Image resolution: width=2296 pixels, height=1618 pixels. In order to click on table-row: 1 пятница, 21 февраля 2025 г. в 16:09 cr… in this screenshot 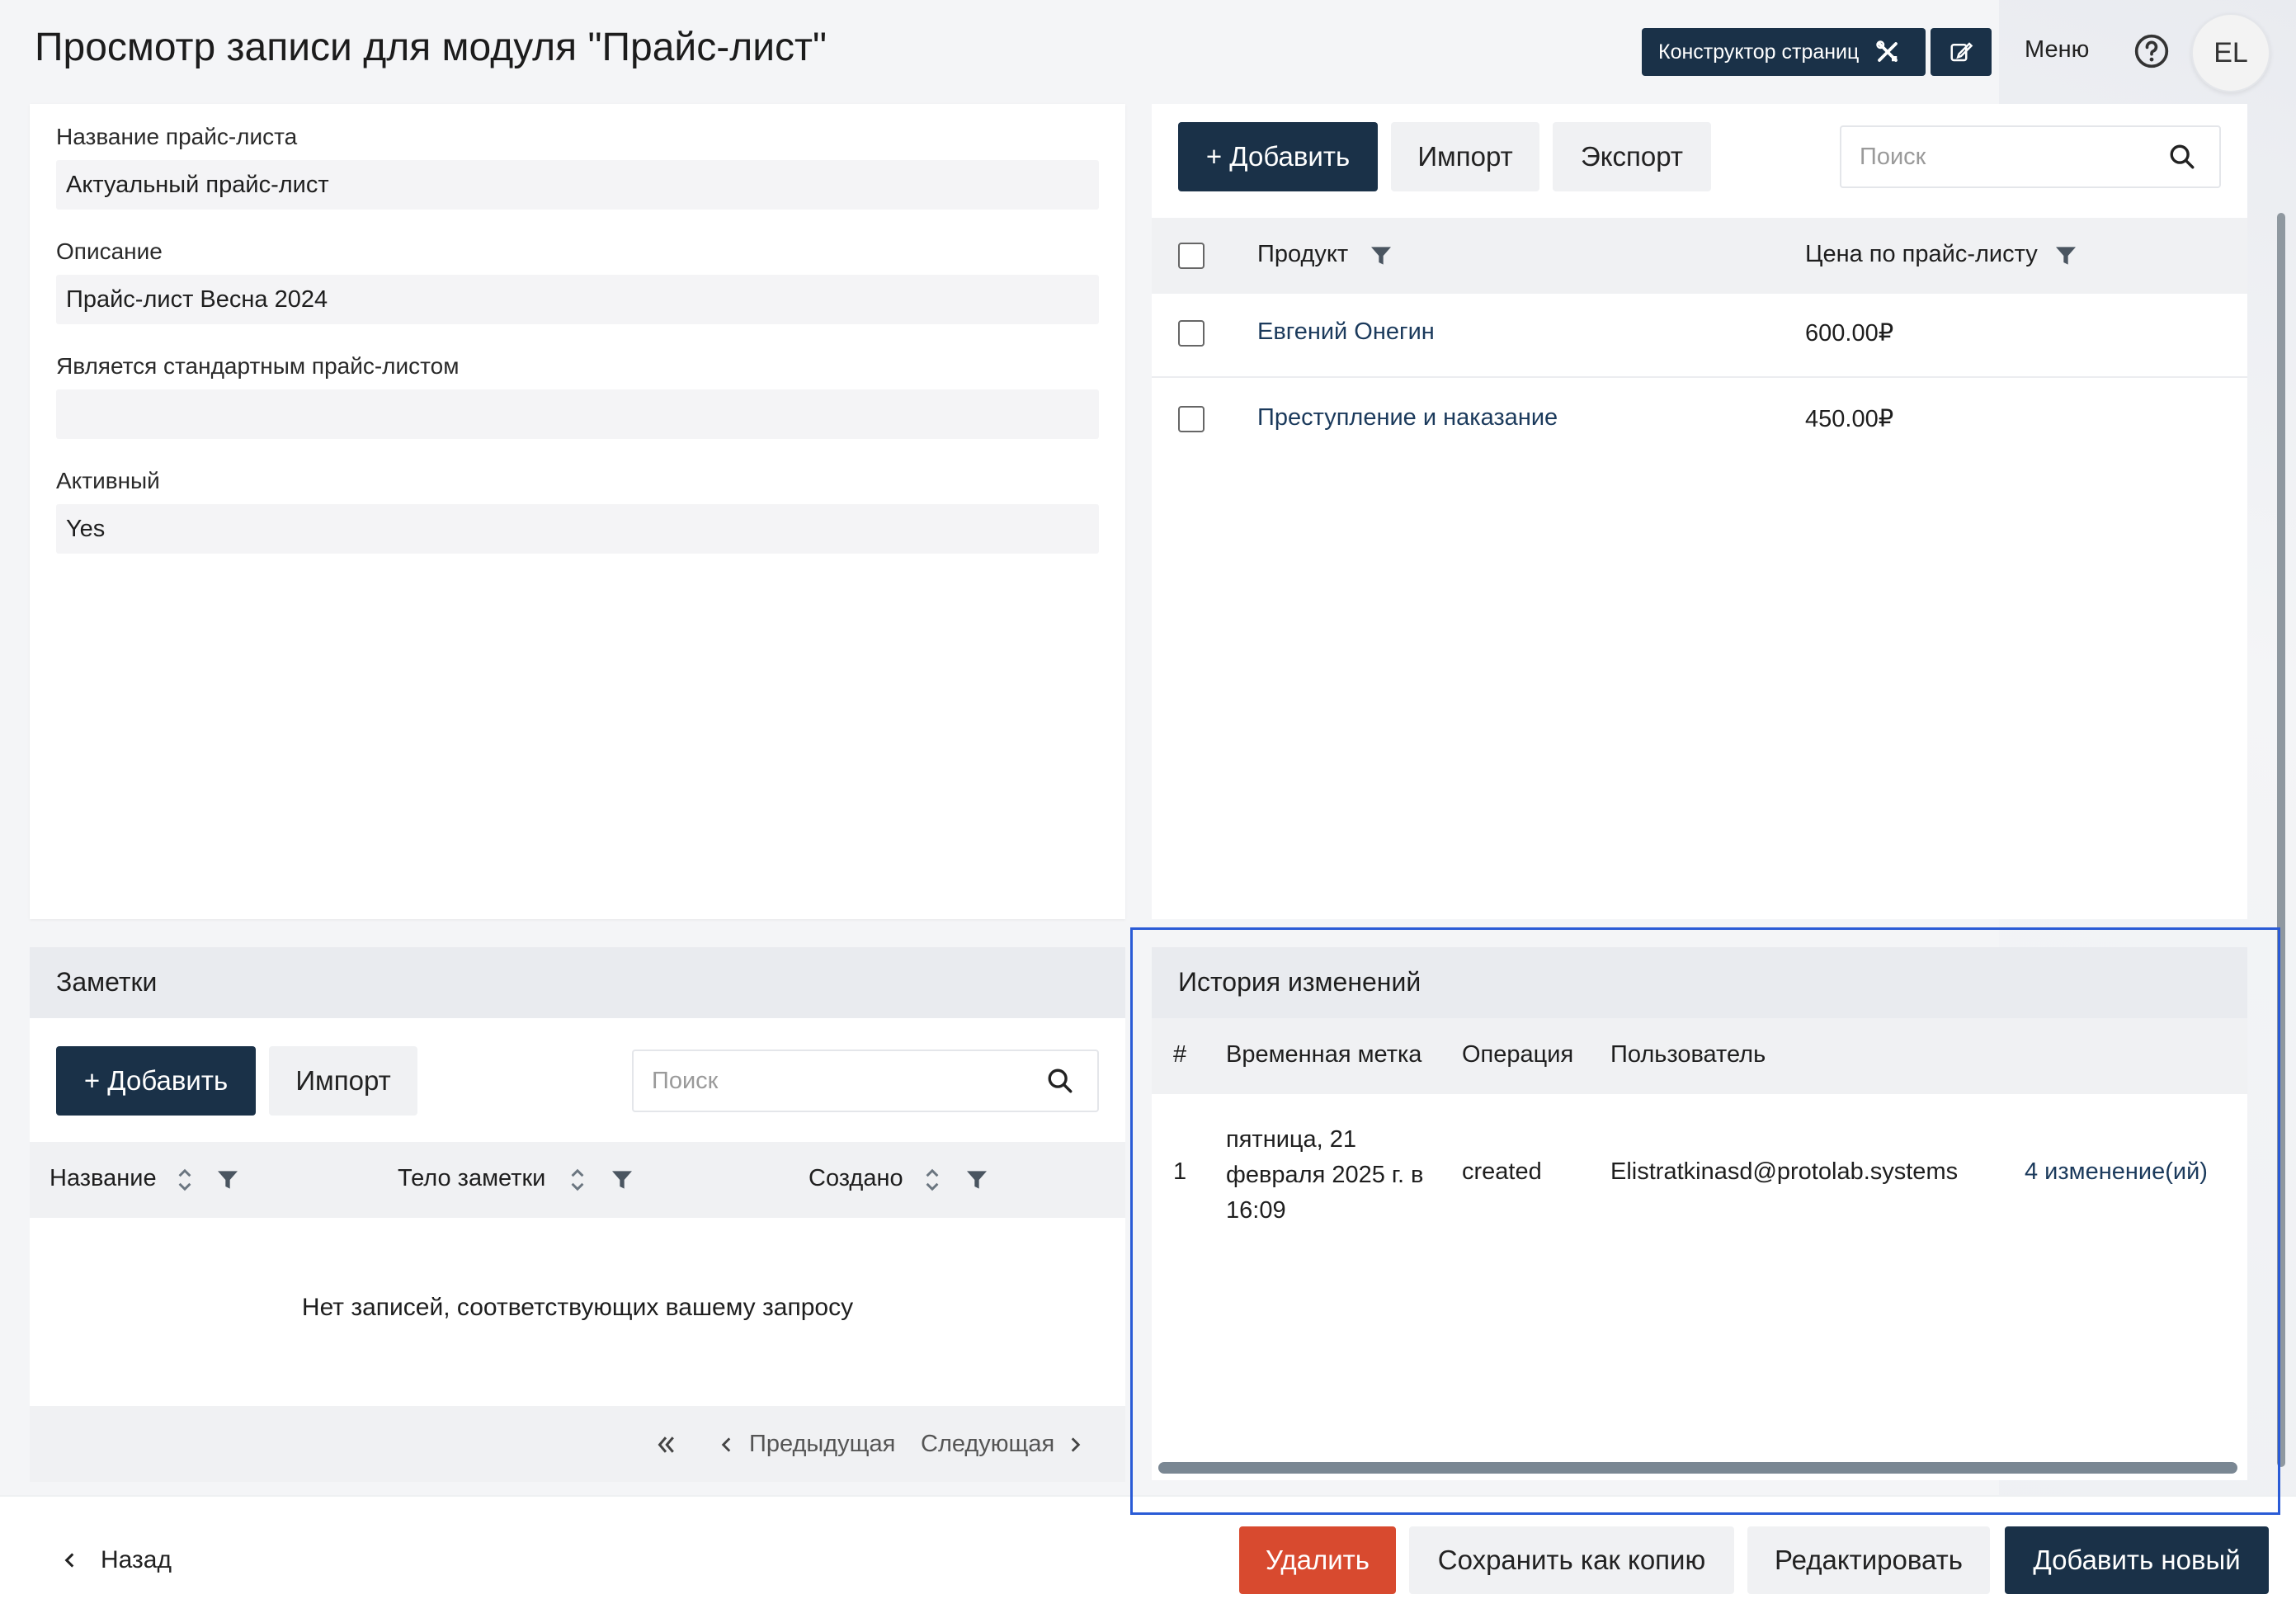, I will do `click(1699, 1278)`.